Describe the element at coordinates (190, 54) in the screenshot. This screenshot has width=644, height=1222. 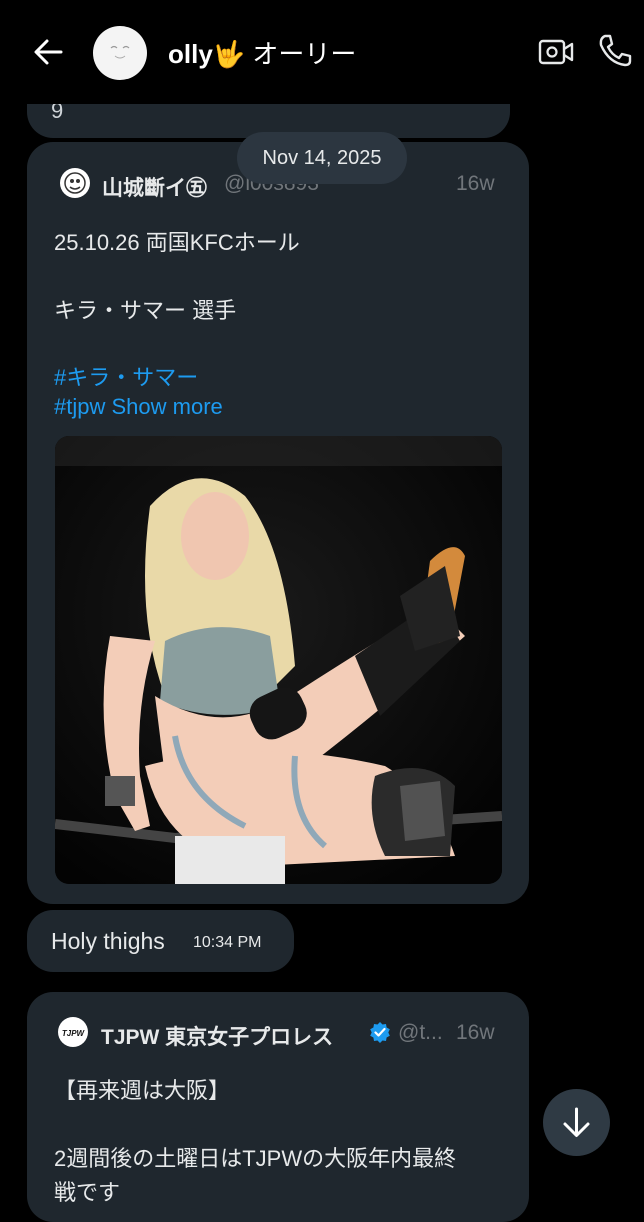
I see `contact-name-latin: olly` at that location.